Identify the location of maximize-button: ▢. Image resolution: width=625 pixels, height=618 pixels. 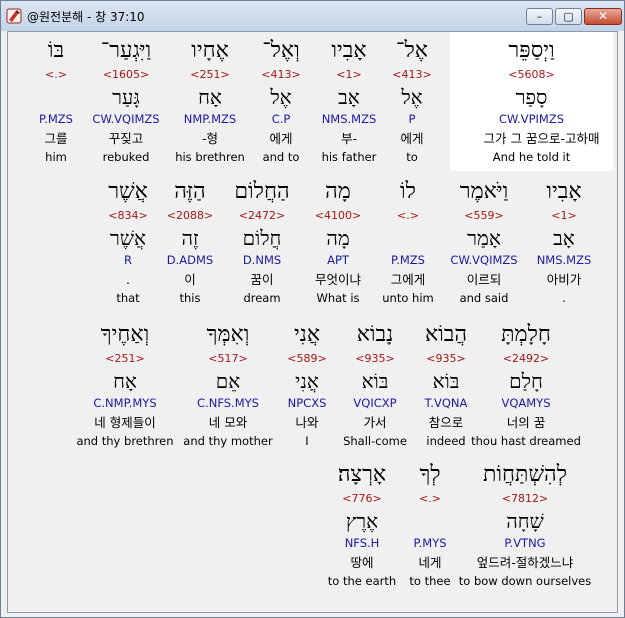
(568, 16).